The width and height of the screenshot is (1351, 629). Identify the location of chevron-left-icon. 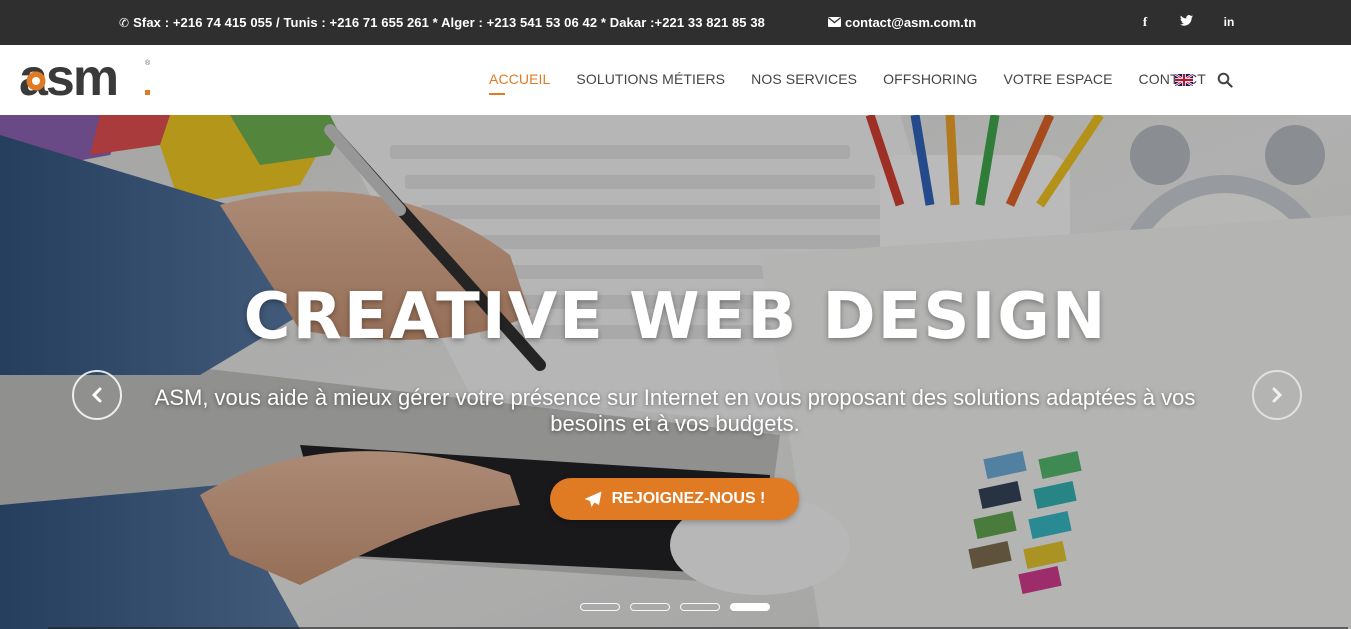
(96, 395).